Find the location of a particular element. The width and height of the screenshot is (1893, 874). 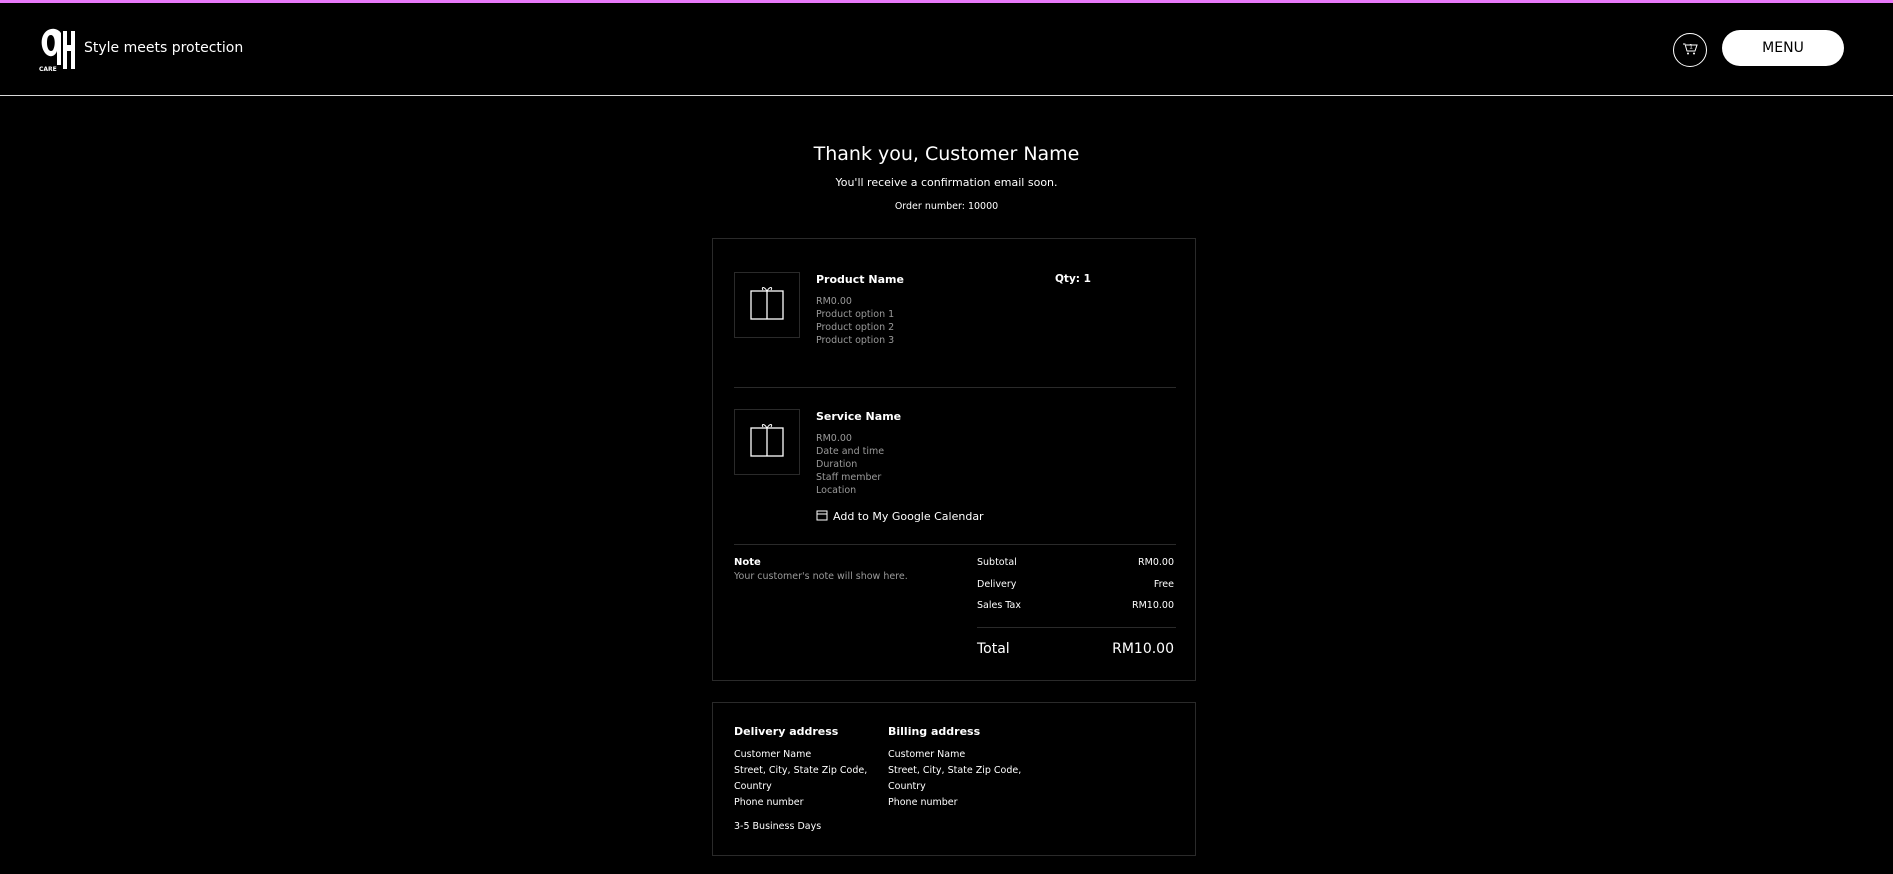

cart-button: 1 is located at coordinates (1690, 50).